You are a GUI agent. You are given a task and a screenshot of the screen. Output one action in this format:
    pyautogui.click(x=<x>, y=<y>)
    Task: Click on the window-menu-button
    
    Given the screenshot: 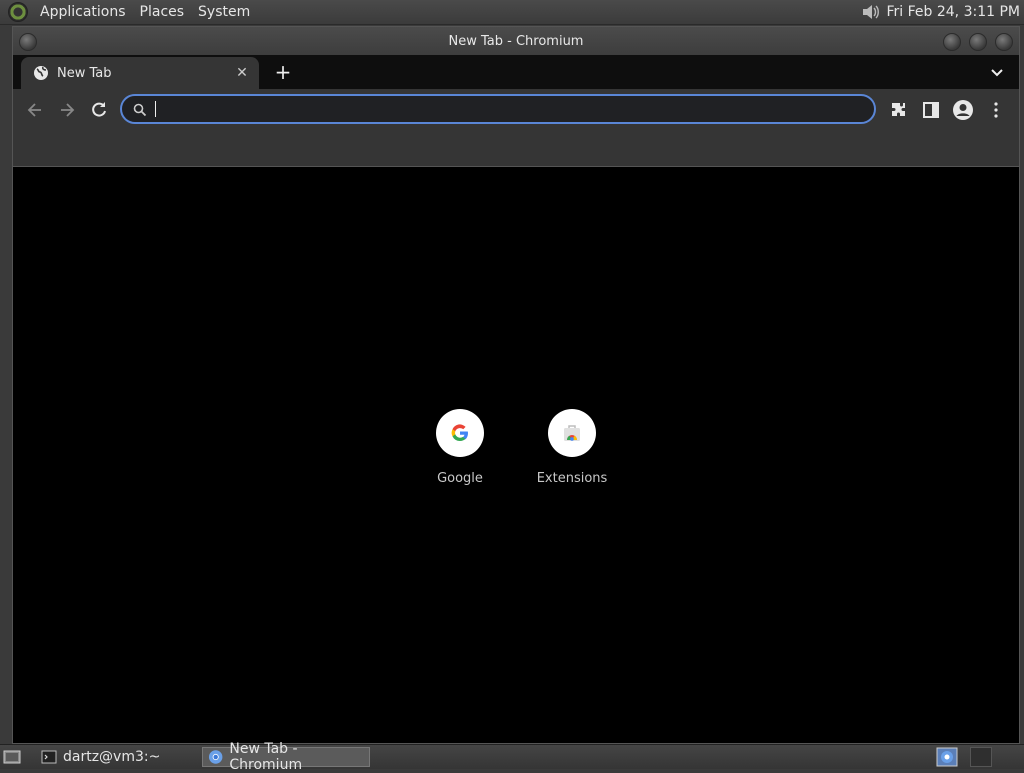 What is the action you would take?
    pyautogui.click(x=28, y=42)
    